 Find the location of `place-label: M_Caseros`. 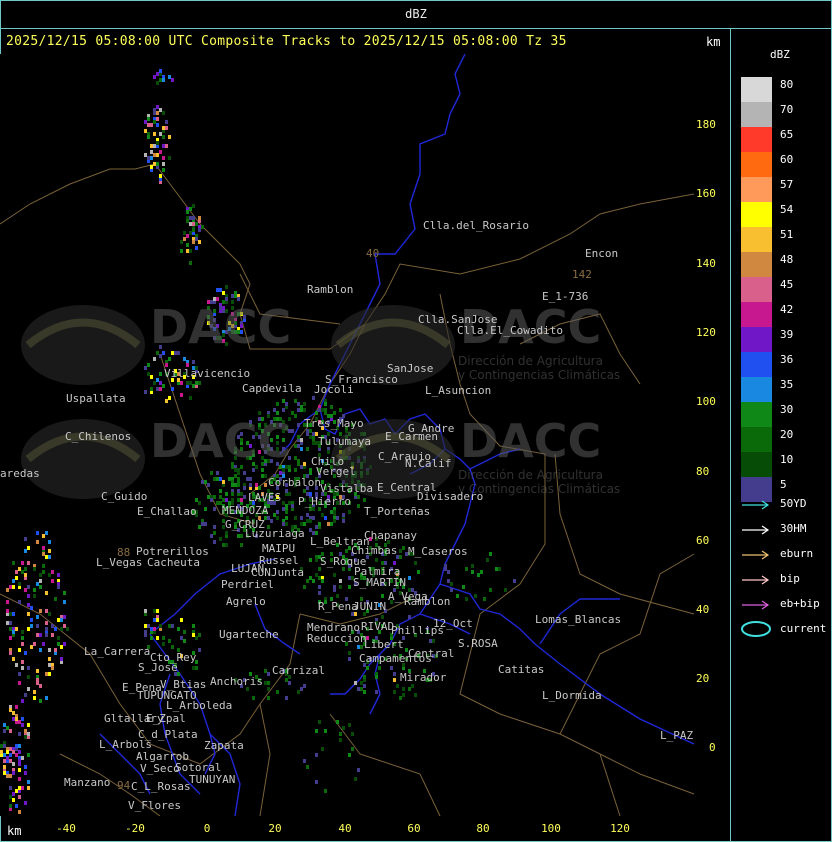

place-label: M_Caseros is located at coordinates (438, 551).